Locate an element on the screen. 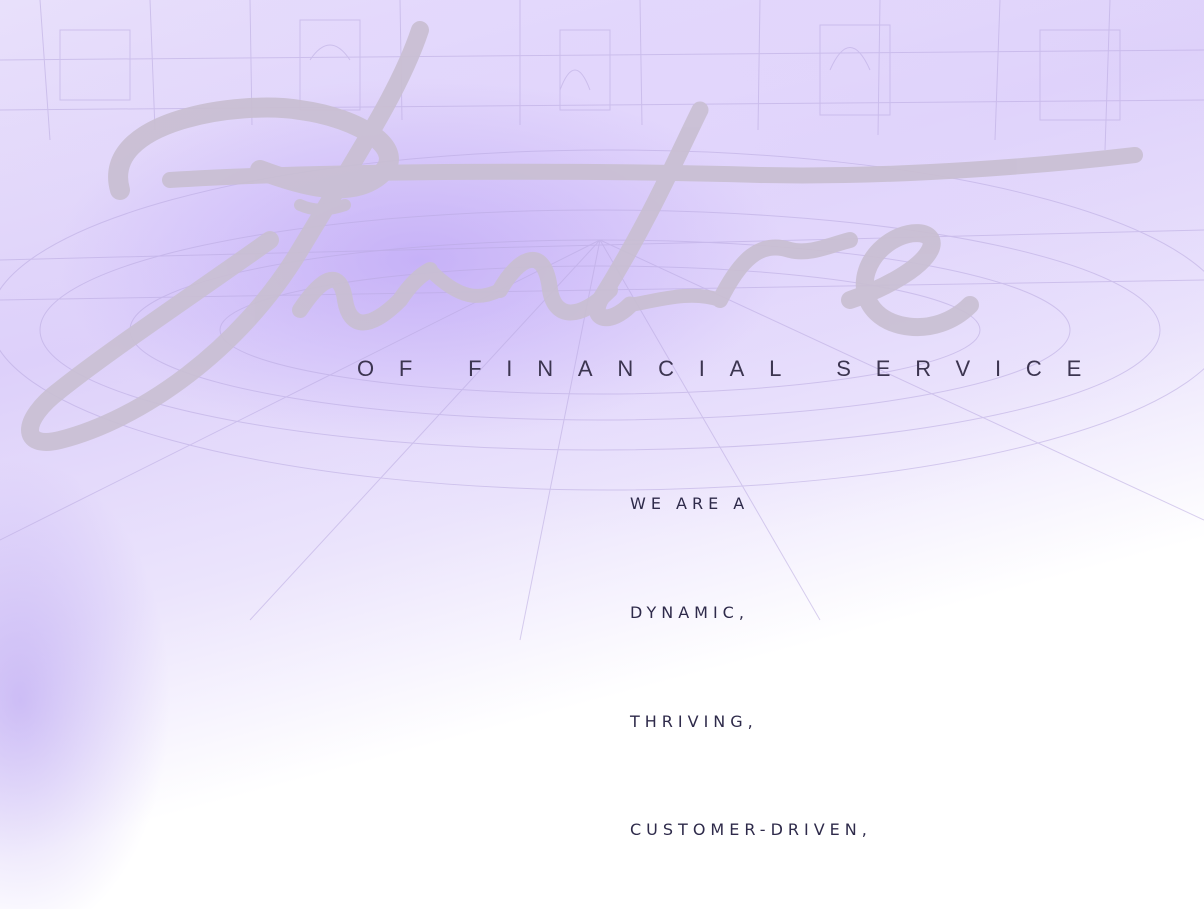 The width and height of the screenshot is (1204, 909). subtitle-of-financial-service: OF FINANCIAL SERVICE is located at coordinates (732, 368).